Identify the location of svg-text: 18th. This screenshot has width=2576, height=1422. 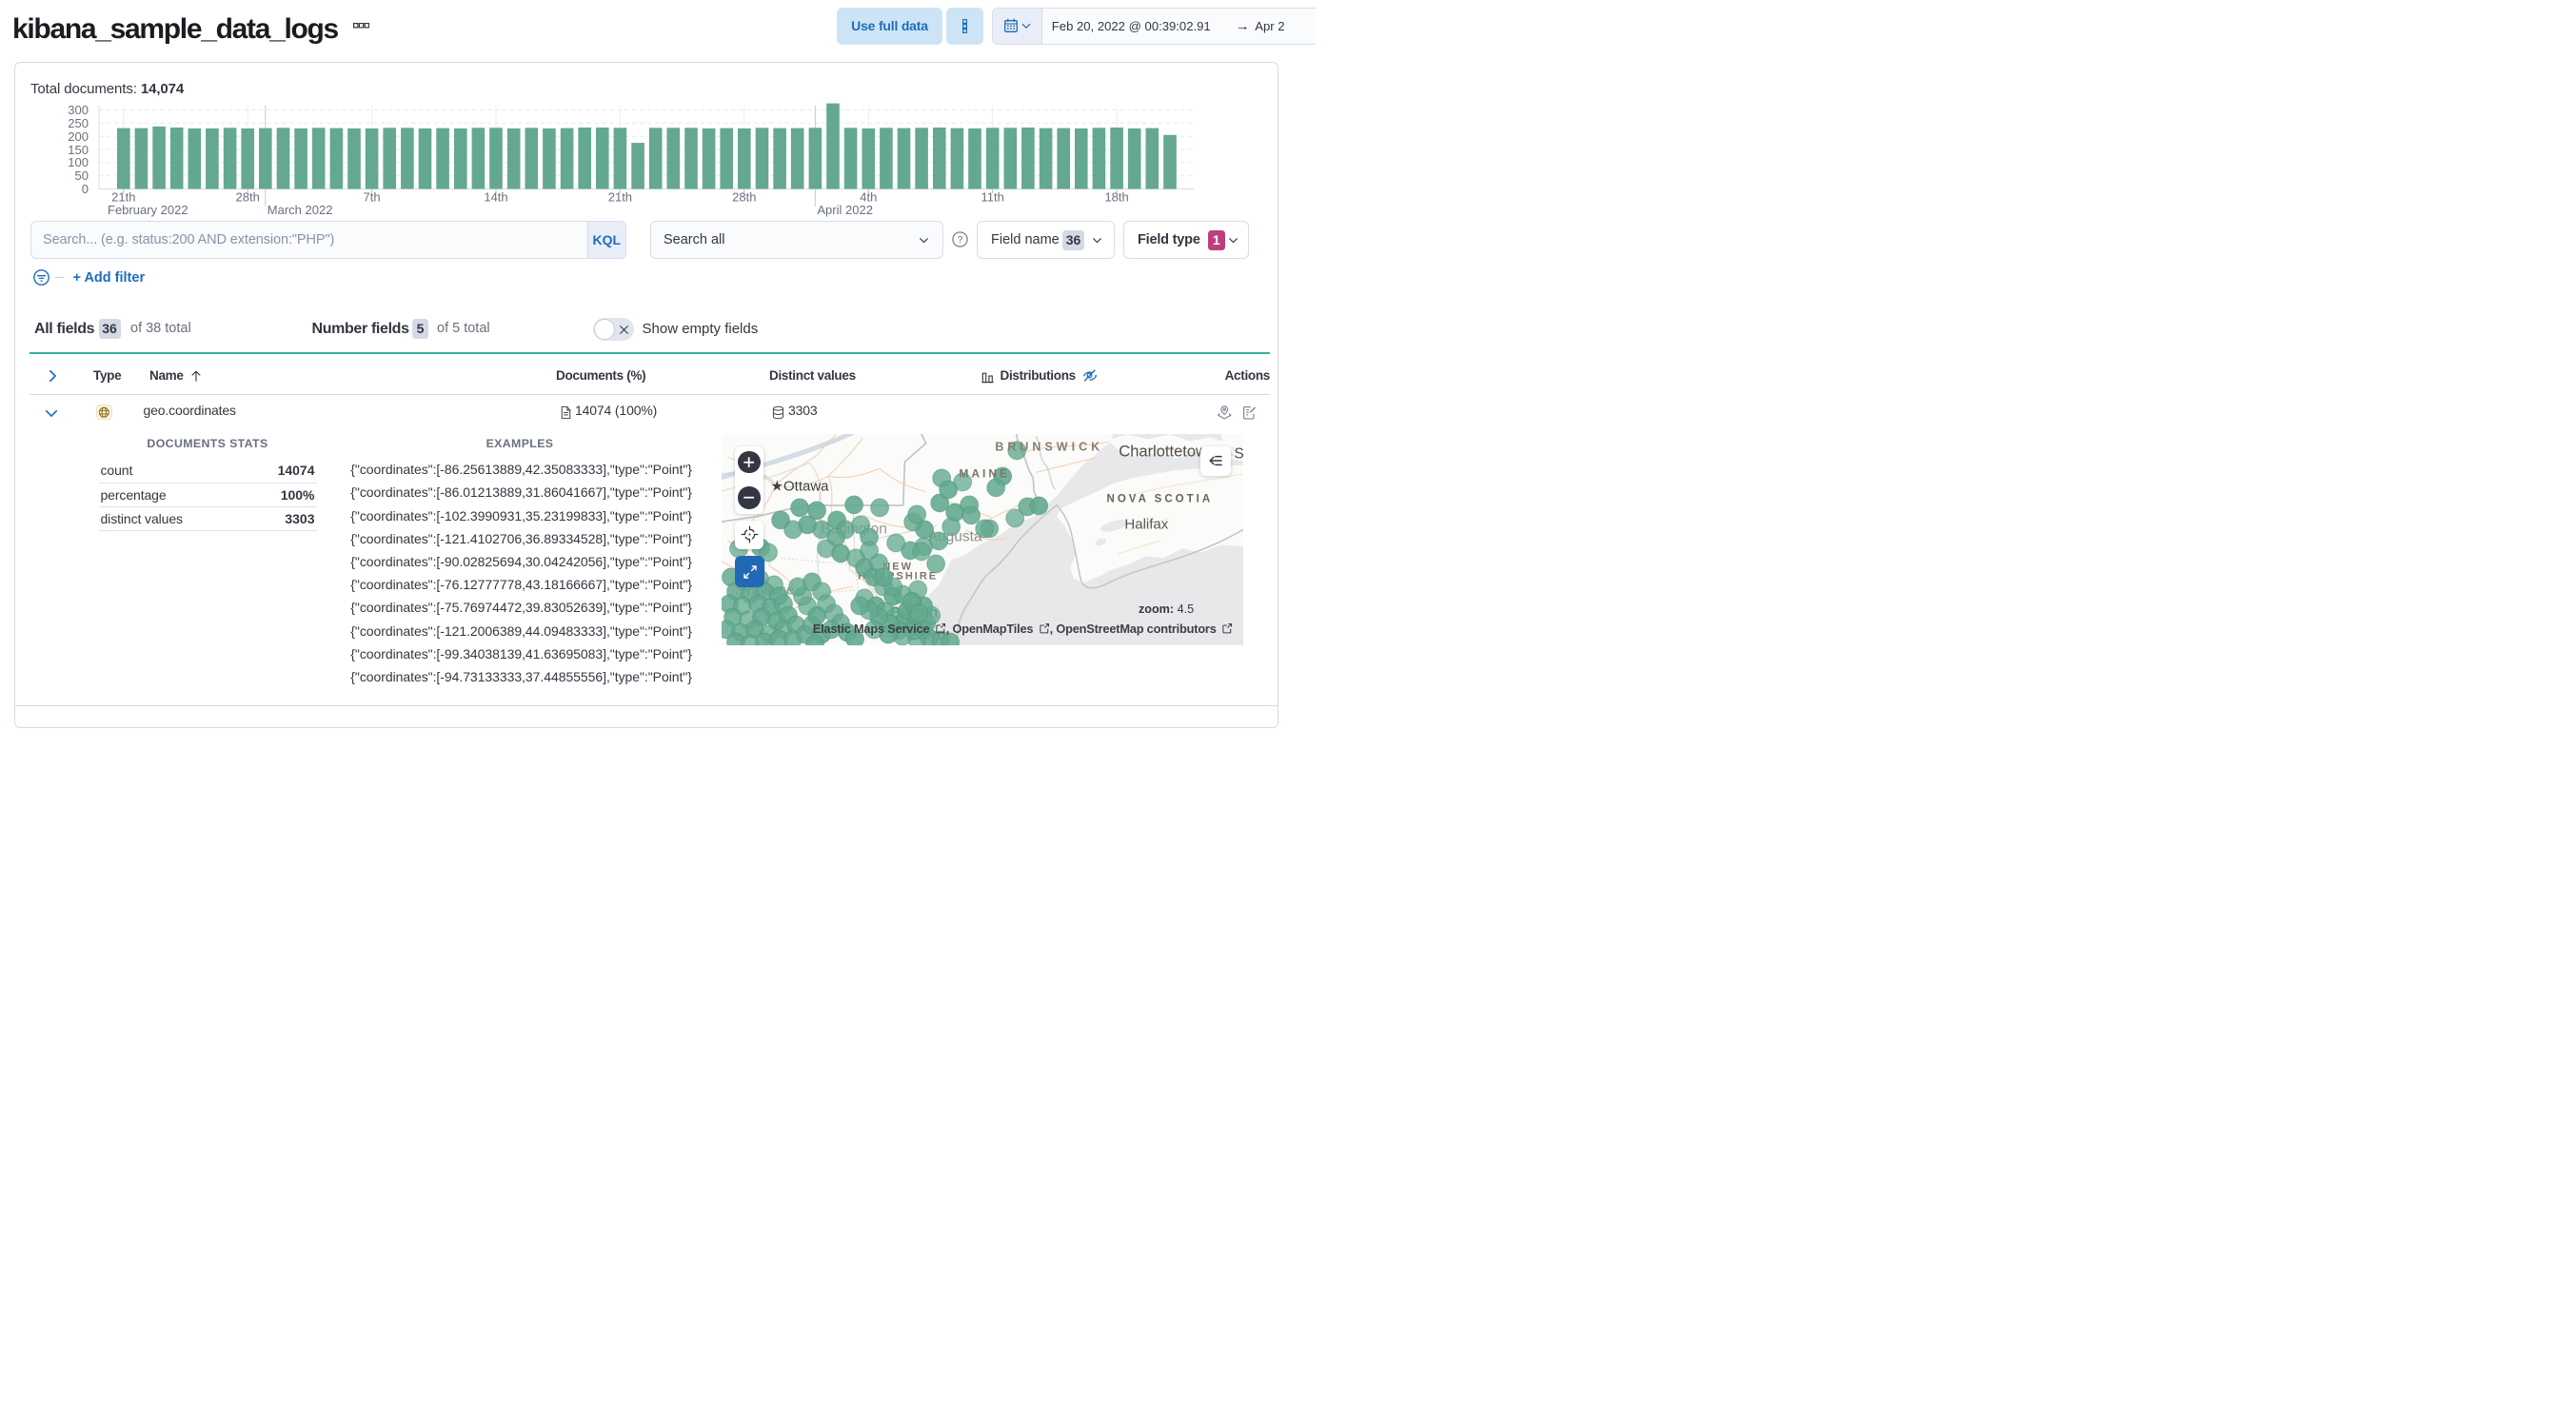
(1116, 197).